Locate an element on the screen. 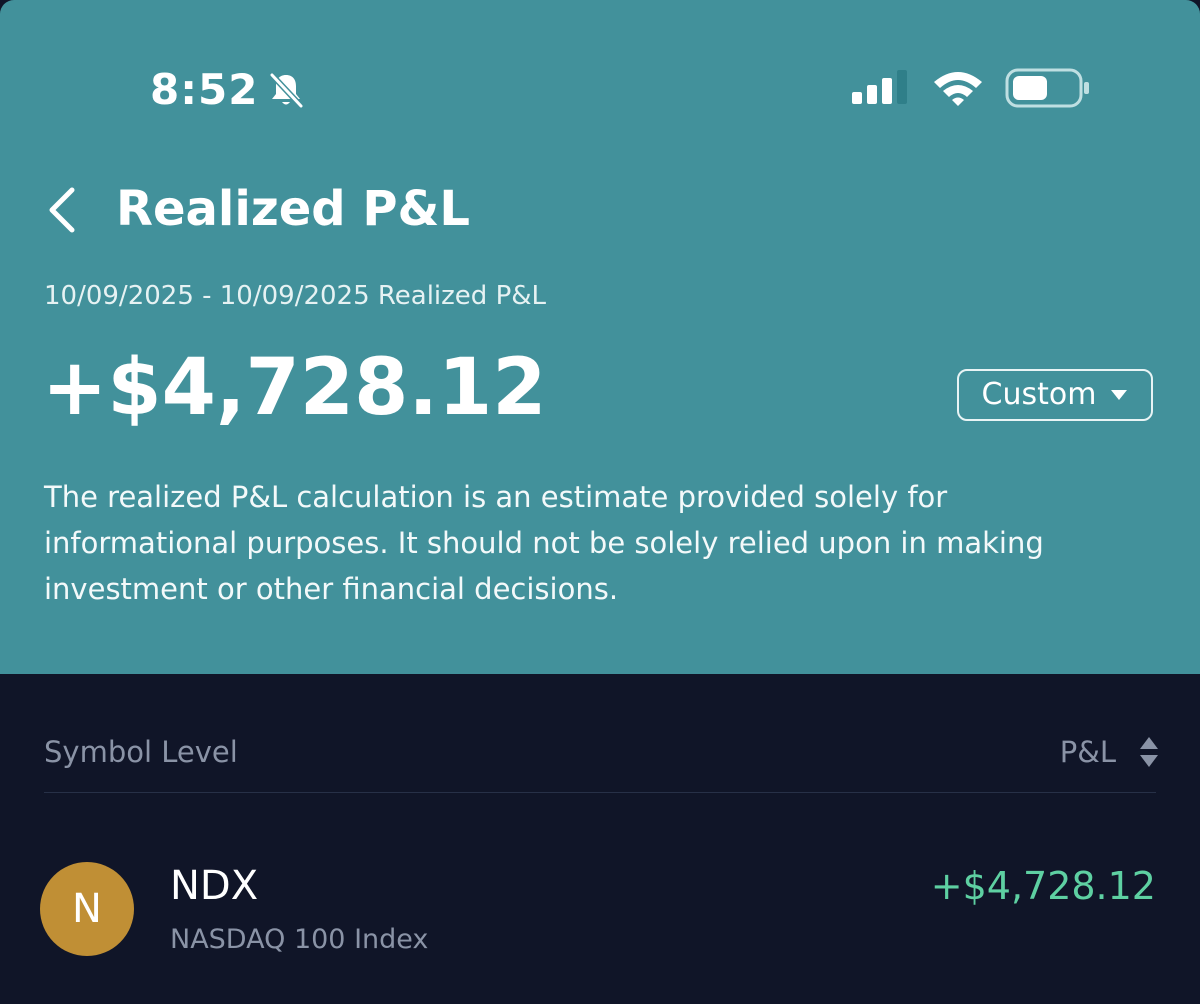 Image resolution: width=1200 pixels, height=1004 pixels. caret-down-icon is located at coordinates (1119, 395).